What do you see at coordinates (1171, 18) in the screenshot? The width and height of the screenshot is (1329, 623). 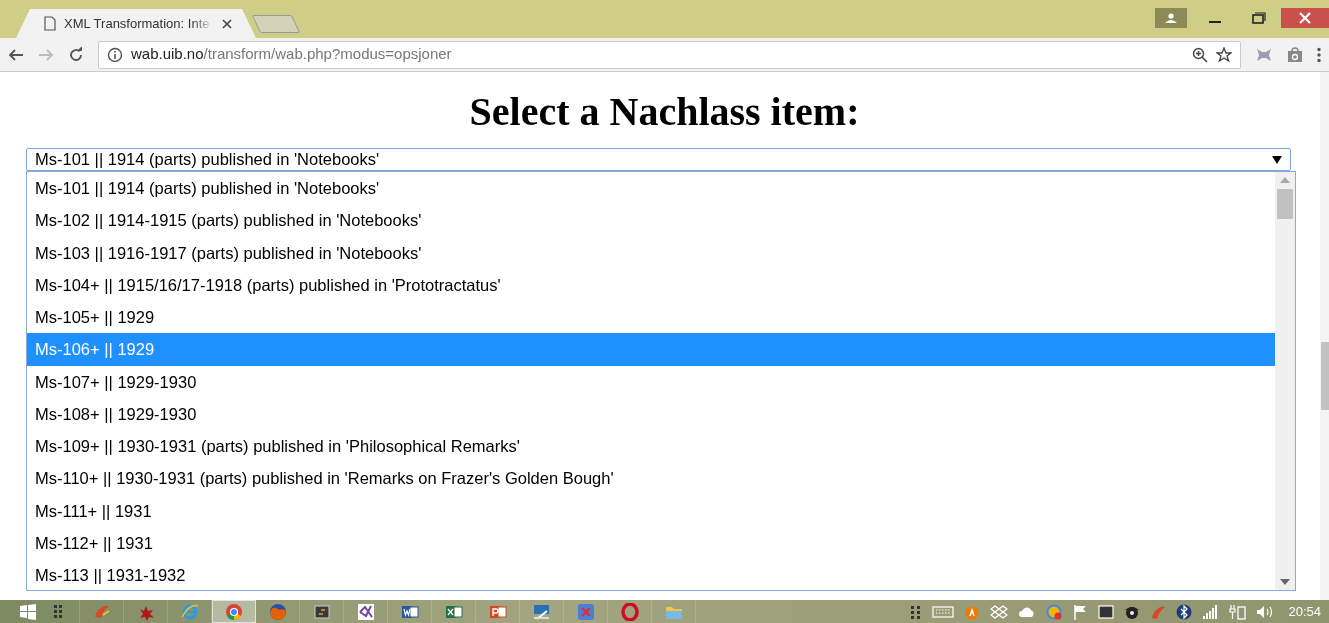 I see `user-icon` at bounding box center [1171, 18].